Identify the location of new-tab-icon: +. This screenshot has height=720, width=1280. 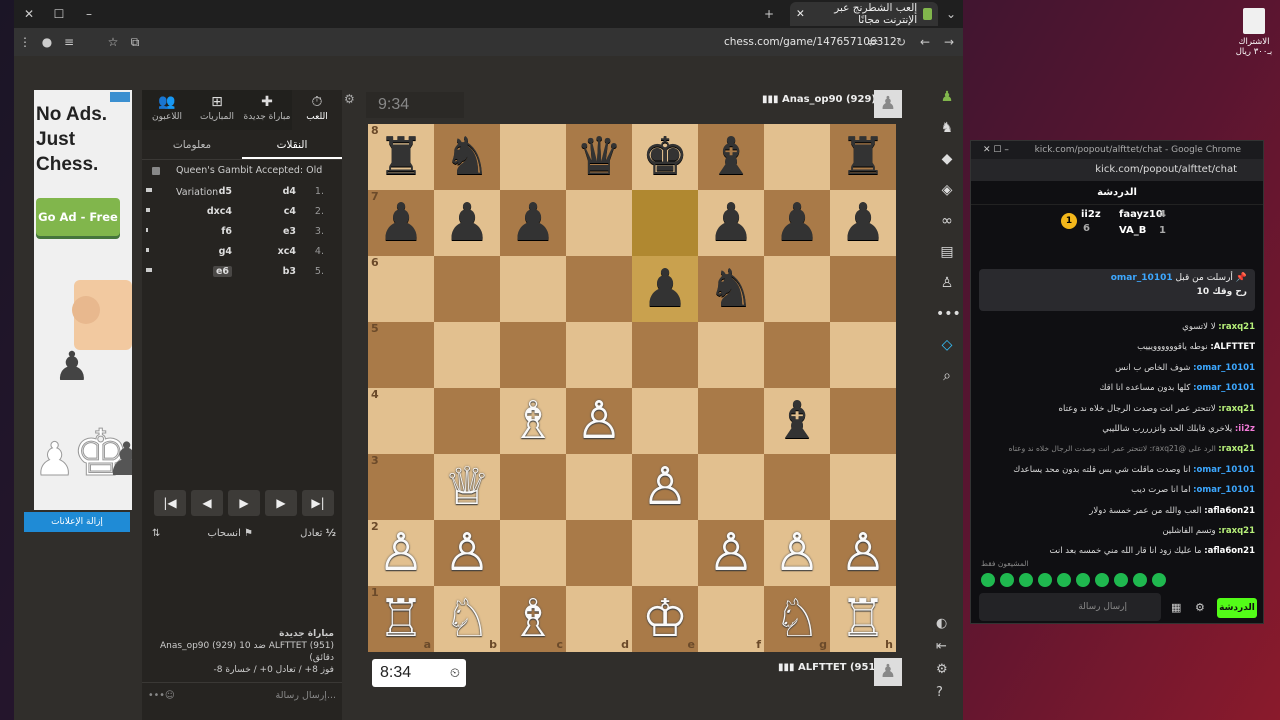
(769, 14).